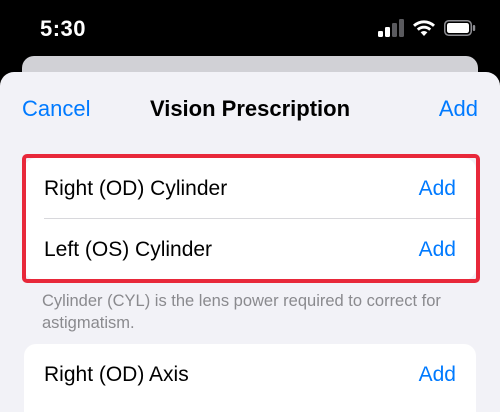 The width and height of the screenshot is (500, 412). I want to click on cancel-button: Cancel, so click(56, 109).